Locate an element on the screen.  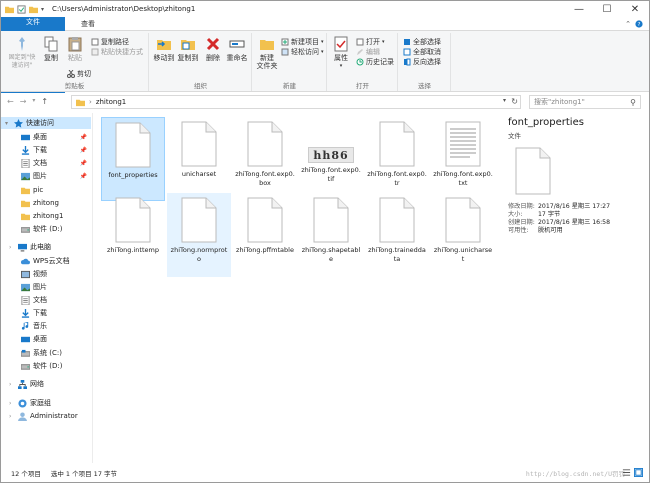
properties-button: 属性 ▾ is located at coordinates (341, 53).